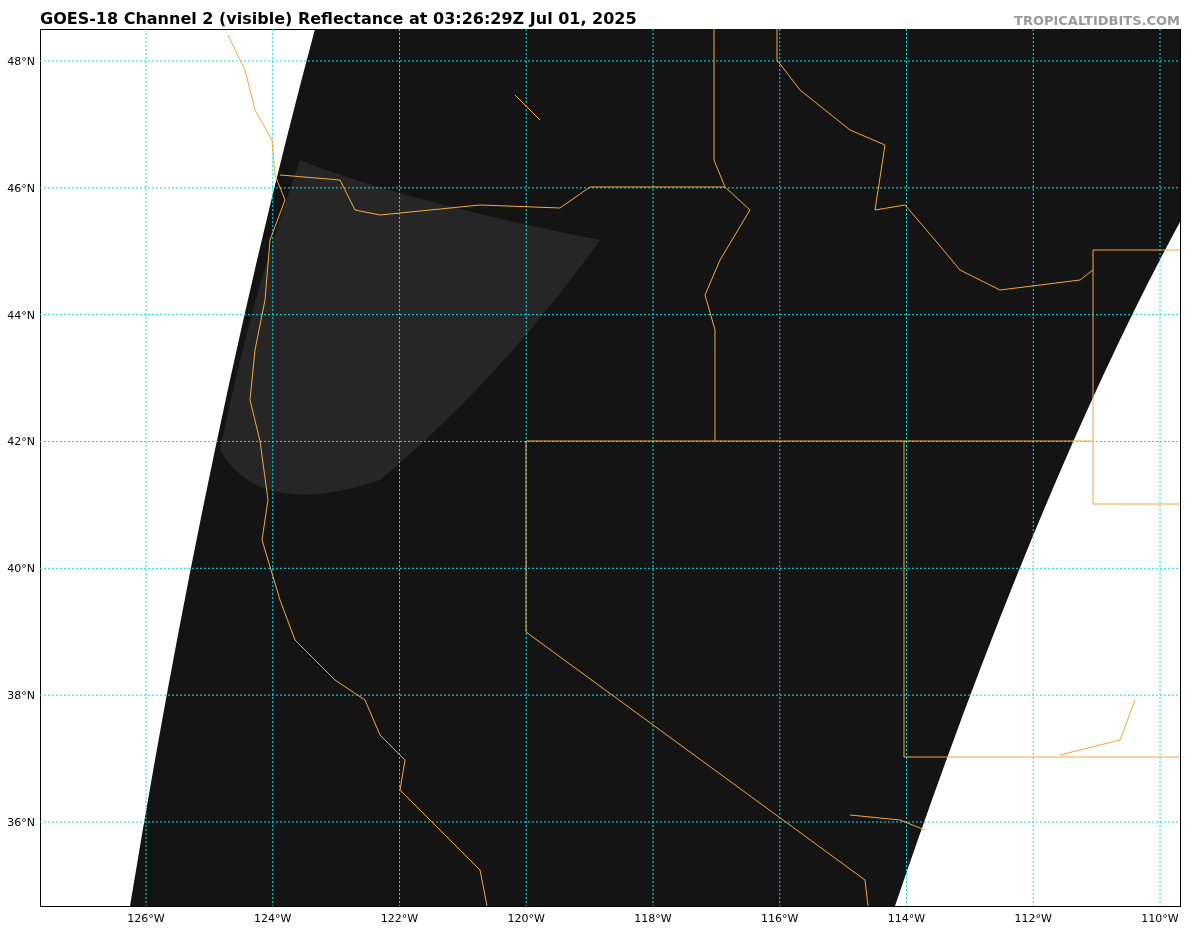 Image resolution: width=1200 pixels, height=929 pixels. I want to click on latitude-label: 44°N, so click(21, 315).